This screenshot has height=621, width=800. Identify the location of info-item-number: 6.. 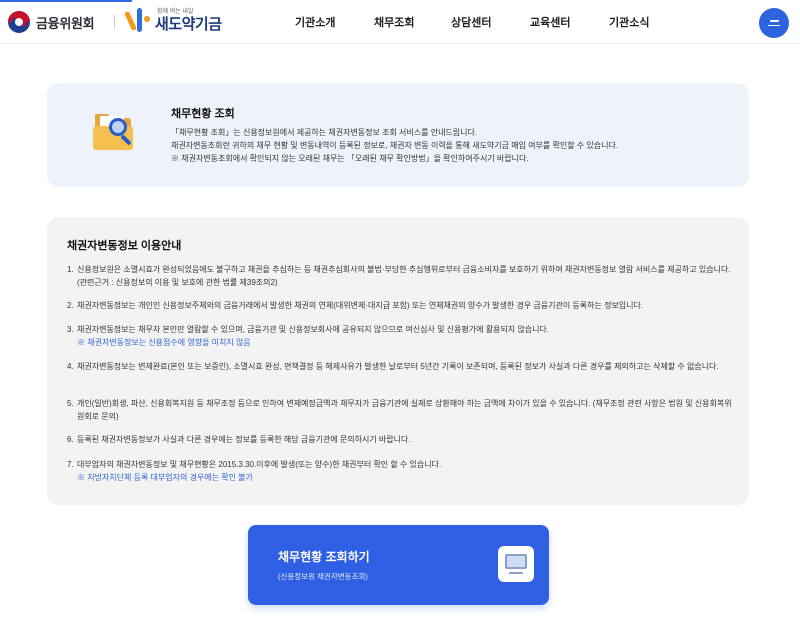
(70, 439).